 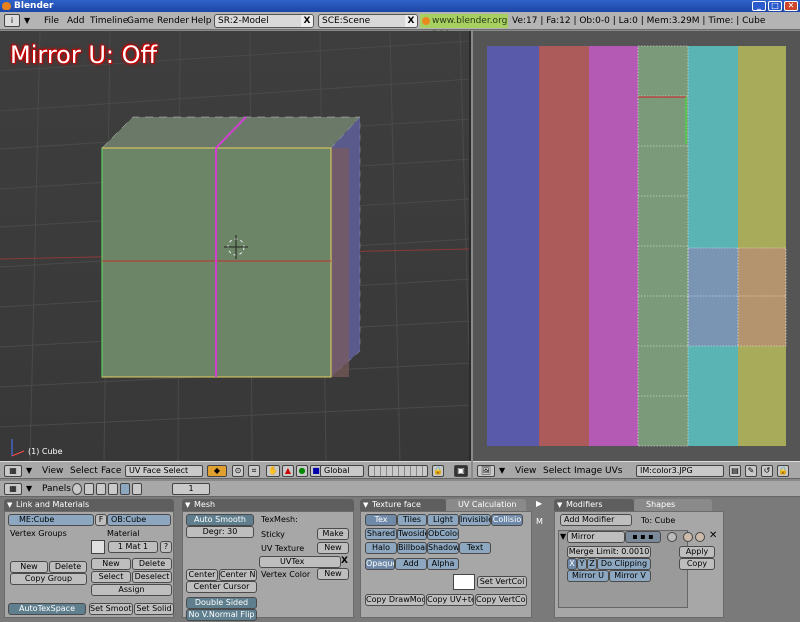 What do you see at coordinates (486, 505) in the screenshot?
I see `uv-calculation-tab: UV Calculation` at bounding box center [486, 505].